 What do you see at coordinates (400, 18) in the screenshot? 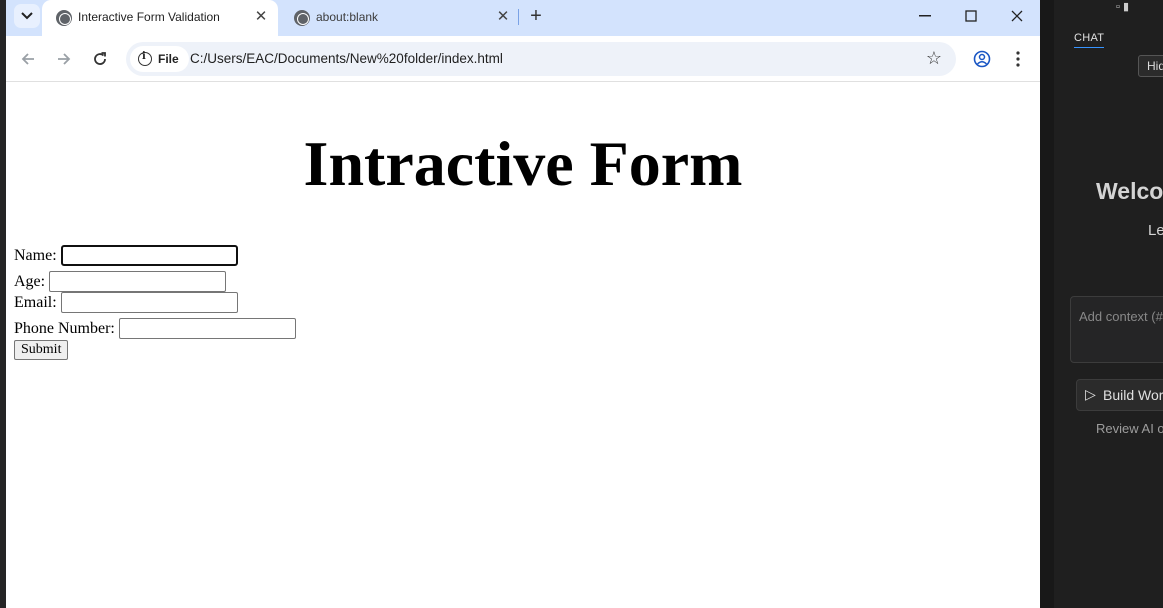
I see `tab-about-blank: about:blank ✕` at bounding box center [400, 18].